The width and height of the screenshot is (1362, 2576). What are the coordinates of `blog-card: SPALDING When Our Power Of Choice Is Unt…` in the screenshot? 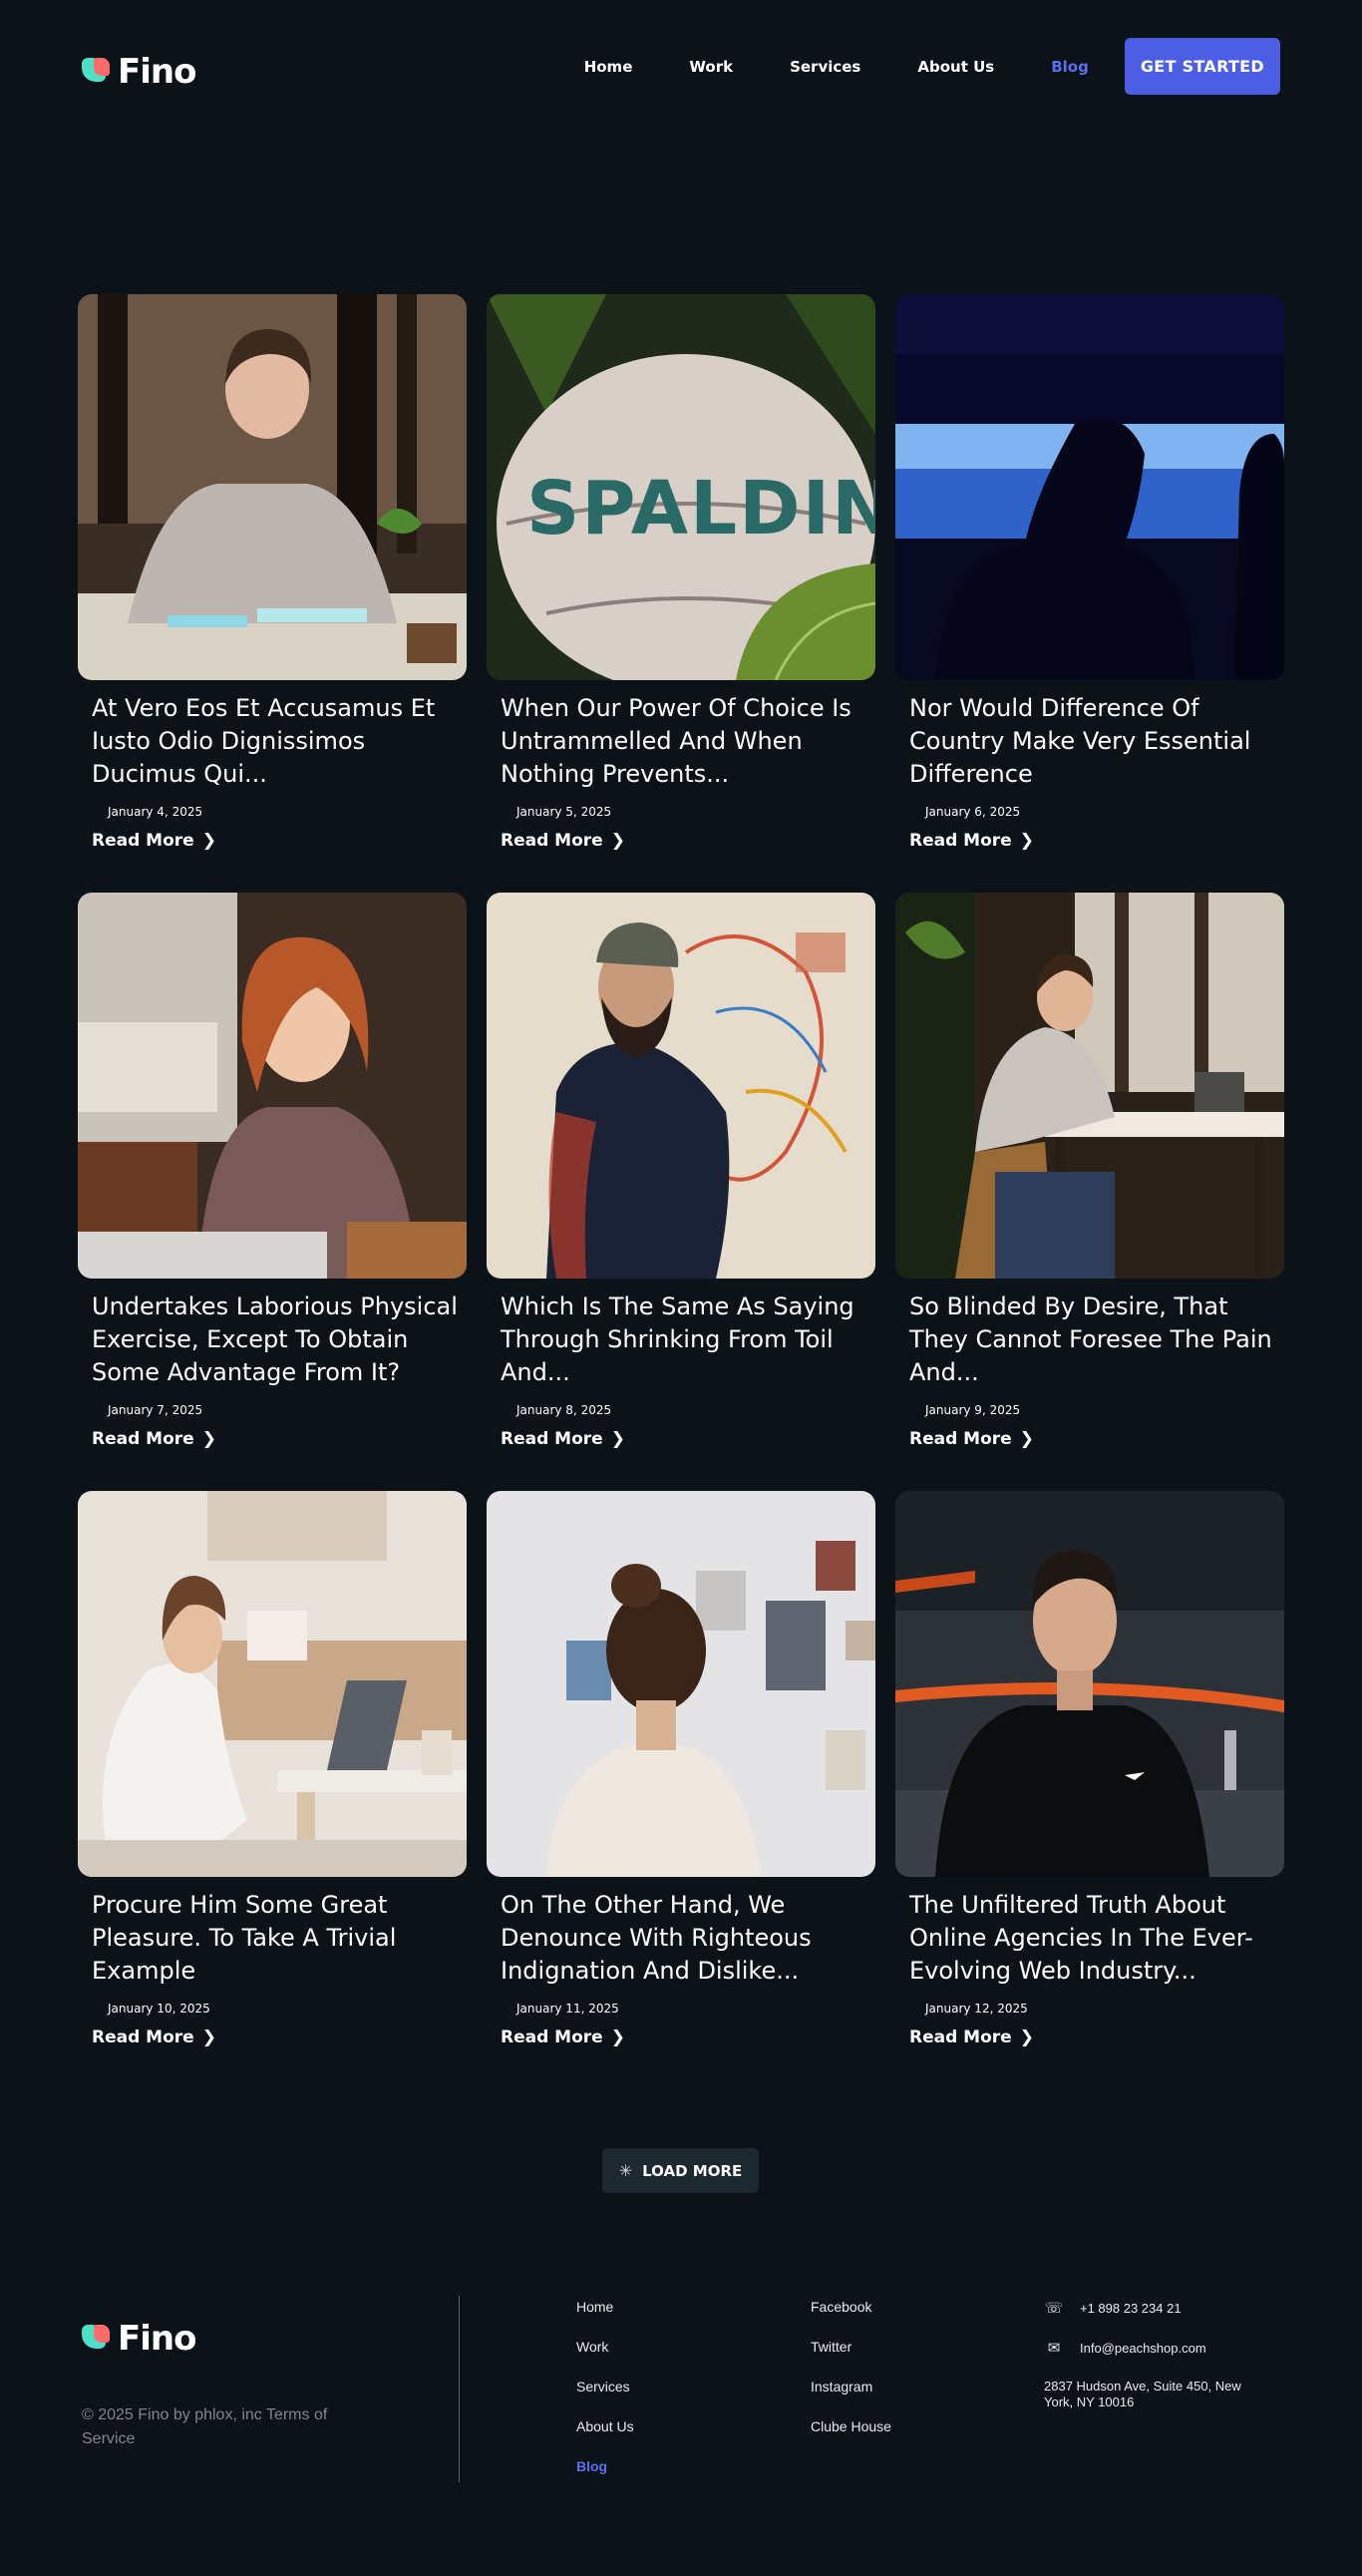 It's located at (681, 593).